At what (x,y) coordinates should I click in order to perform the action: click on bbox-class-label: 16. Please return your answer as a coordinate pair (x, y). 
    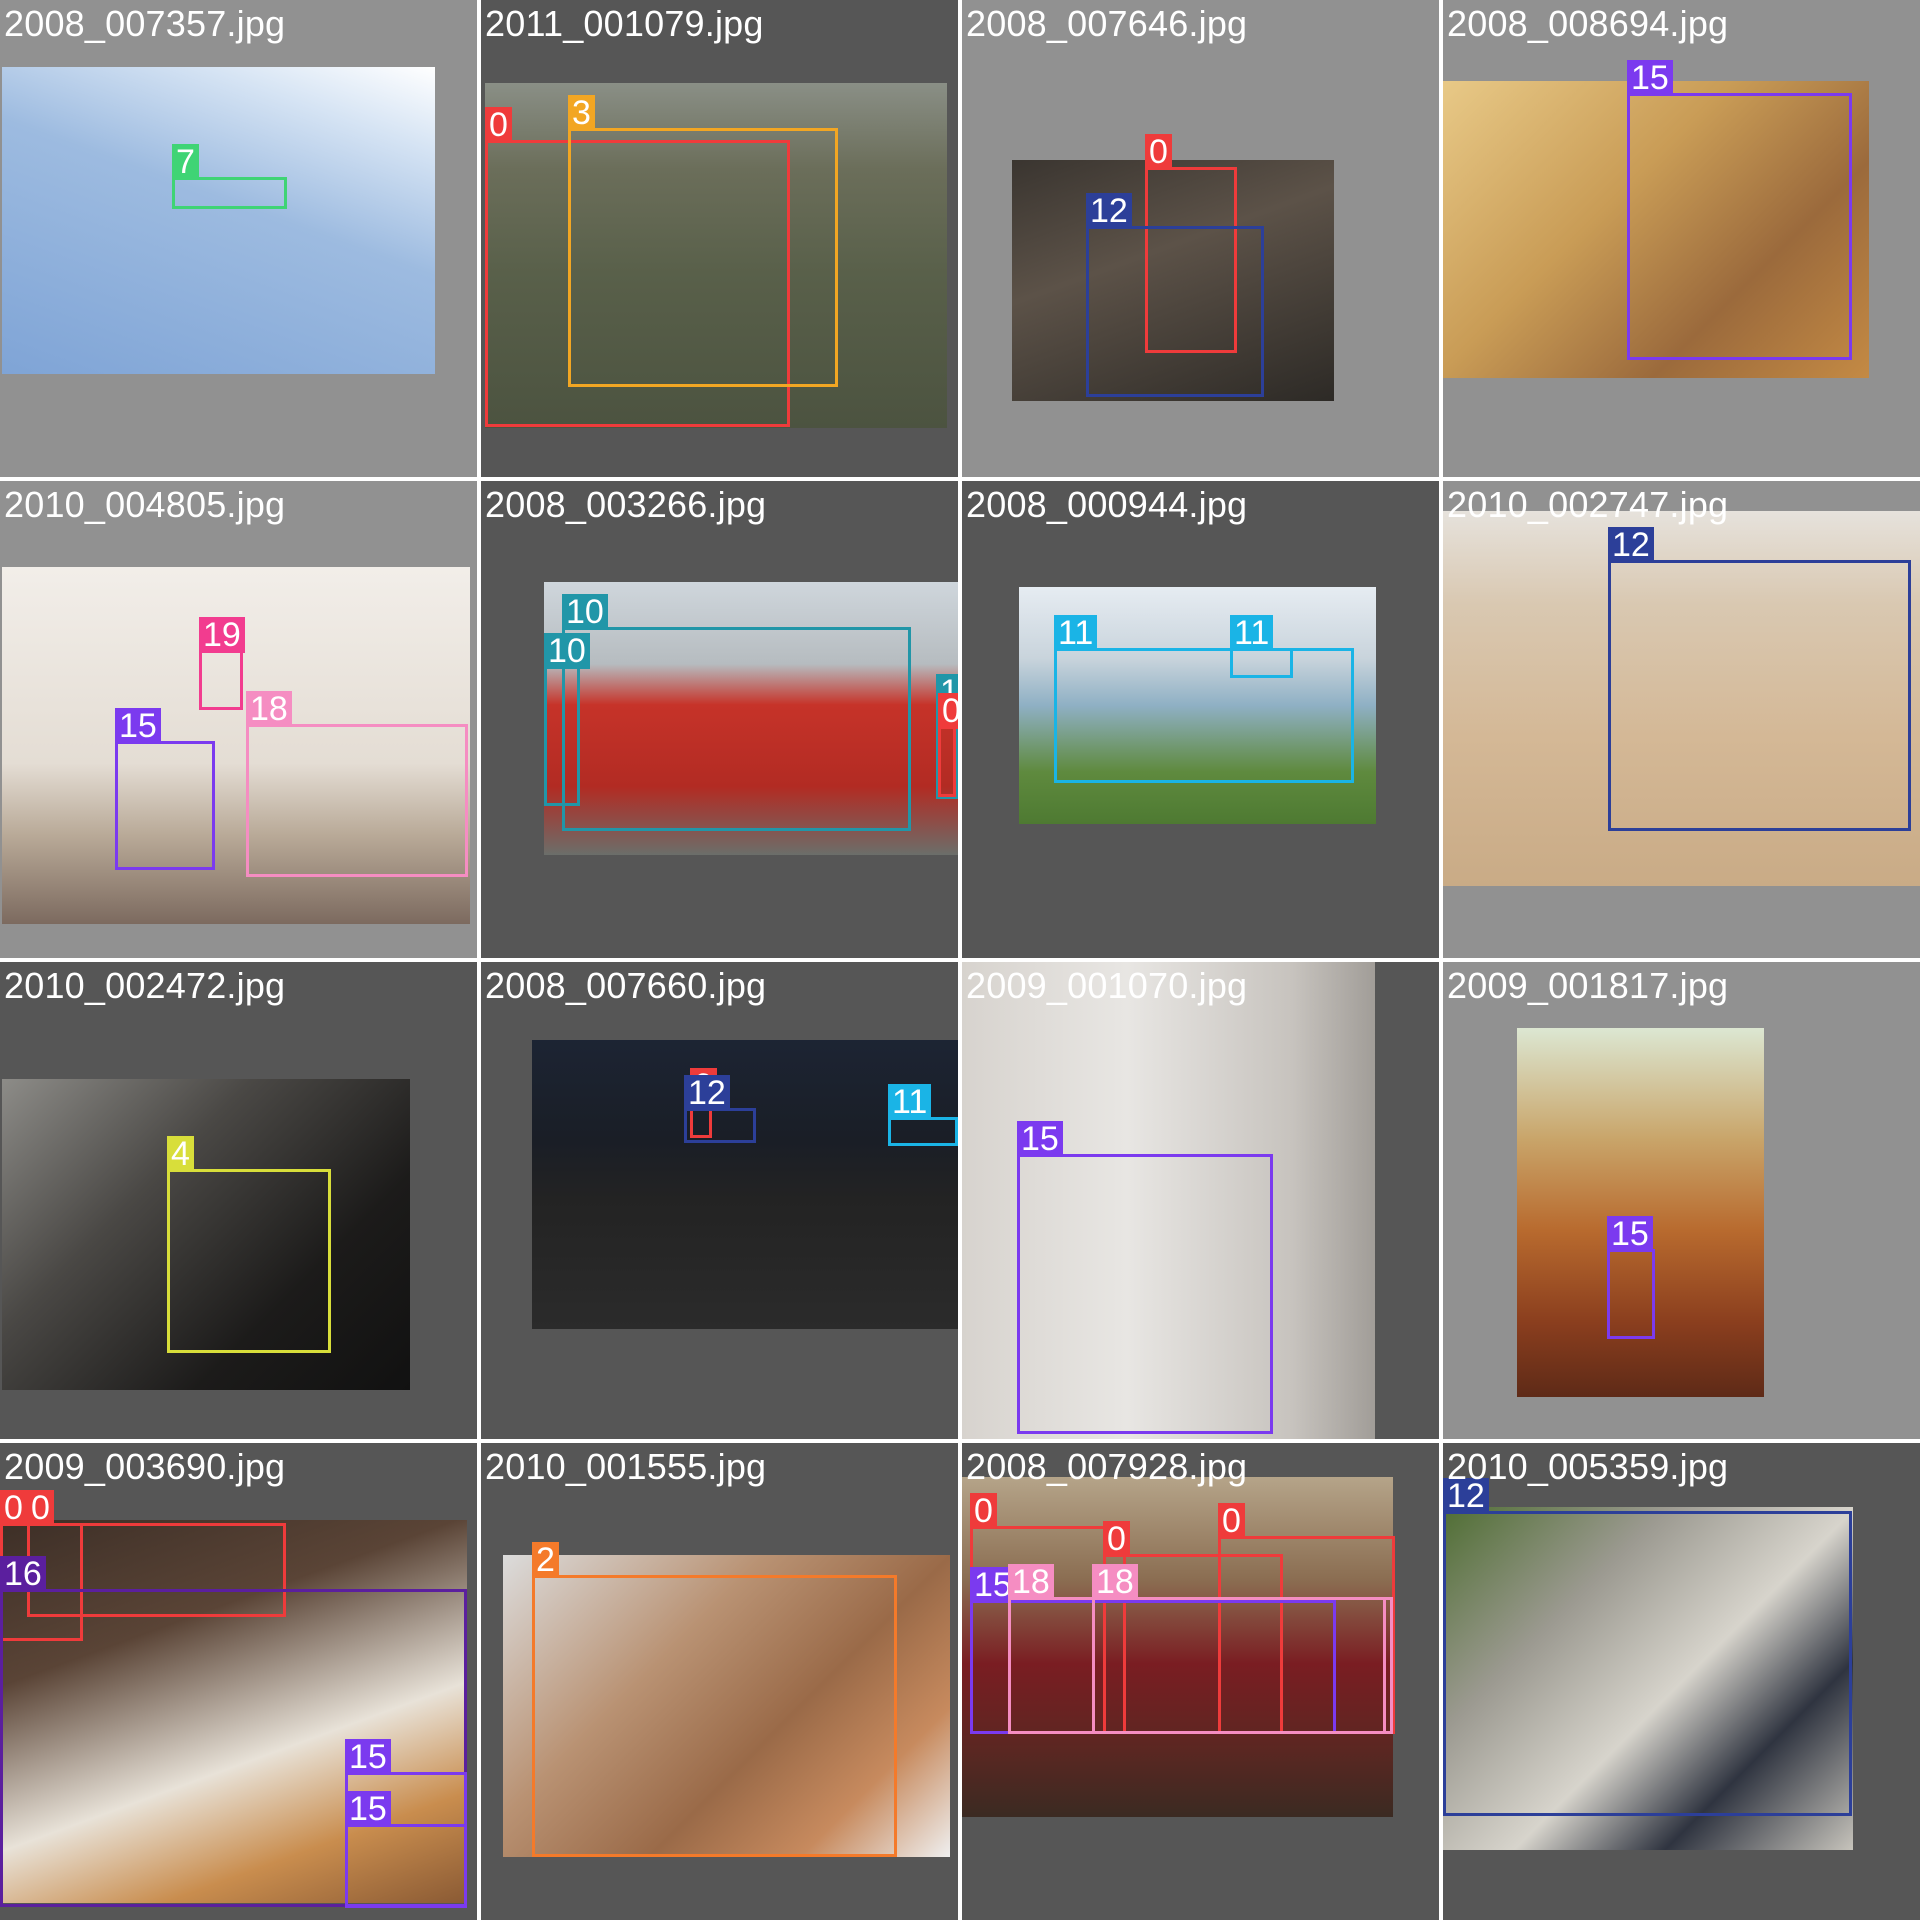
    Looking at the image, I should click on (23, 1574).